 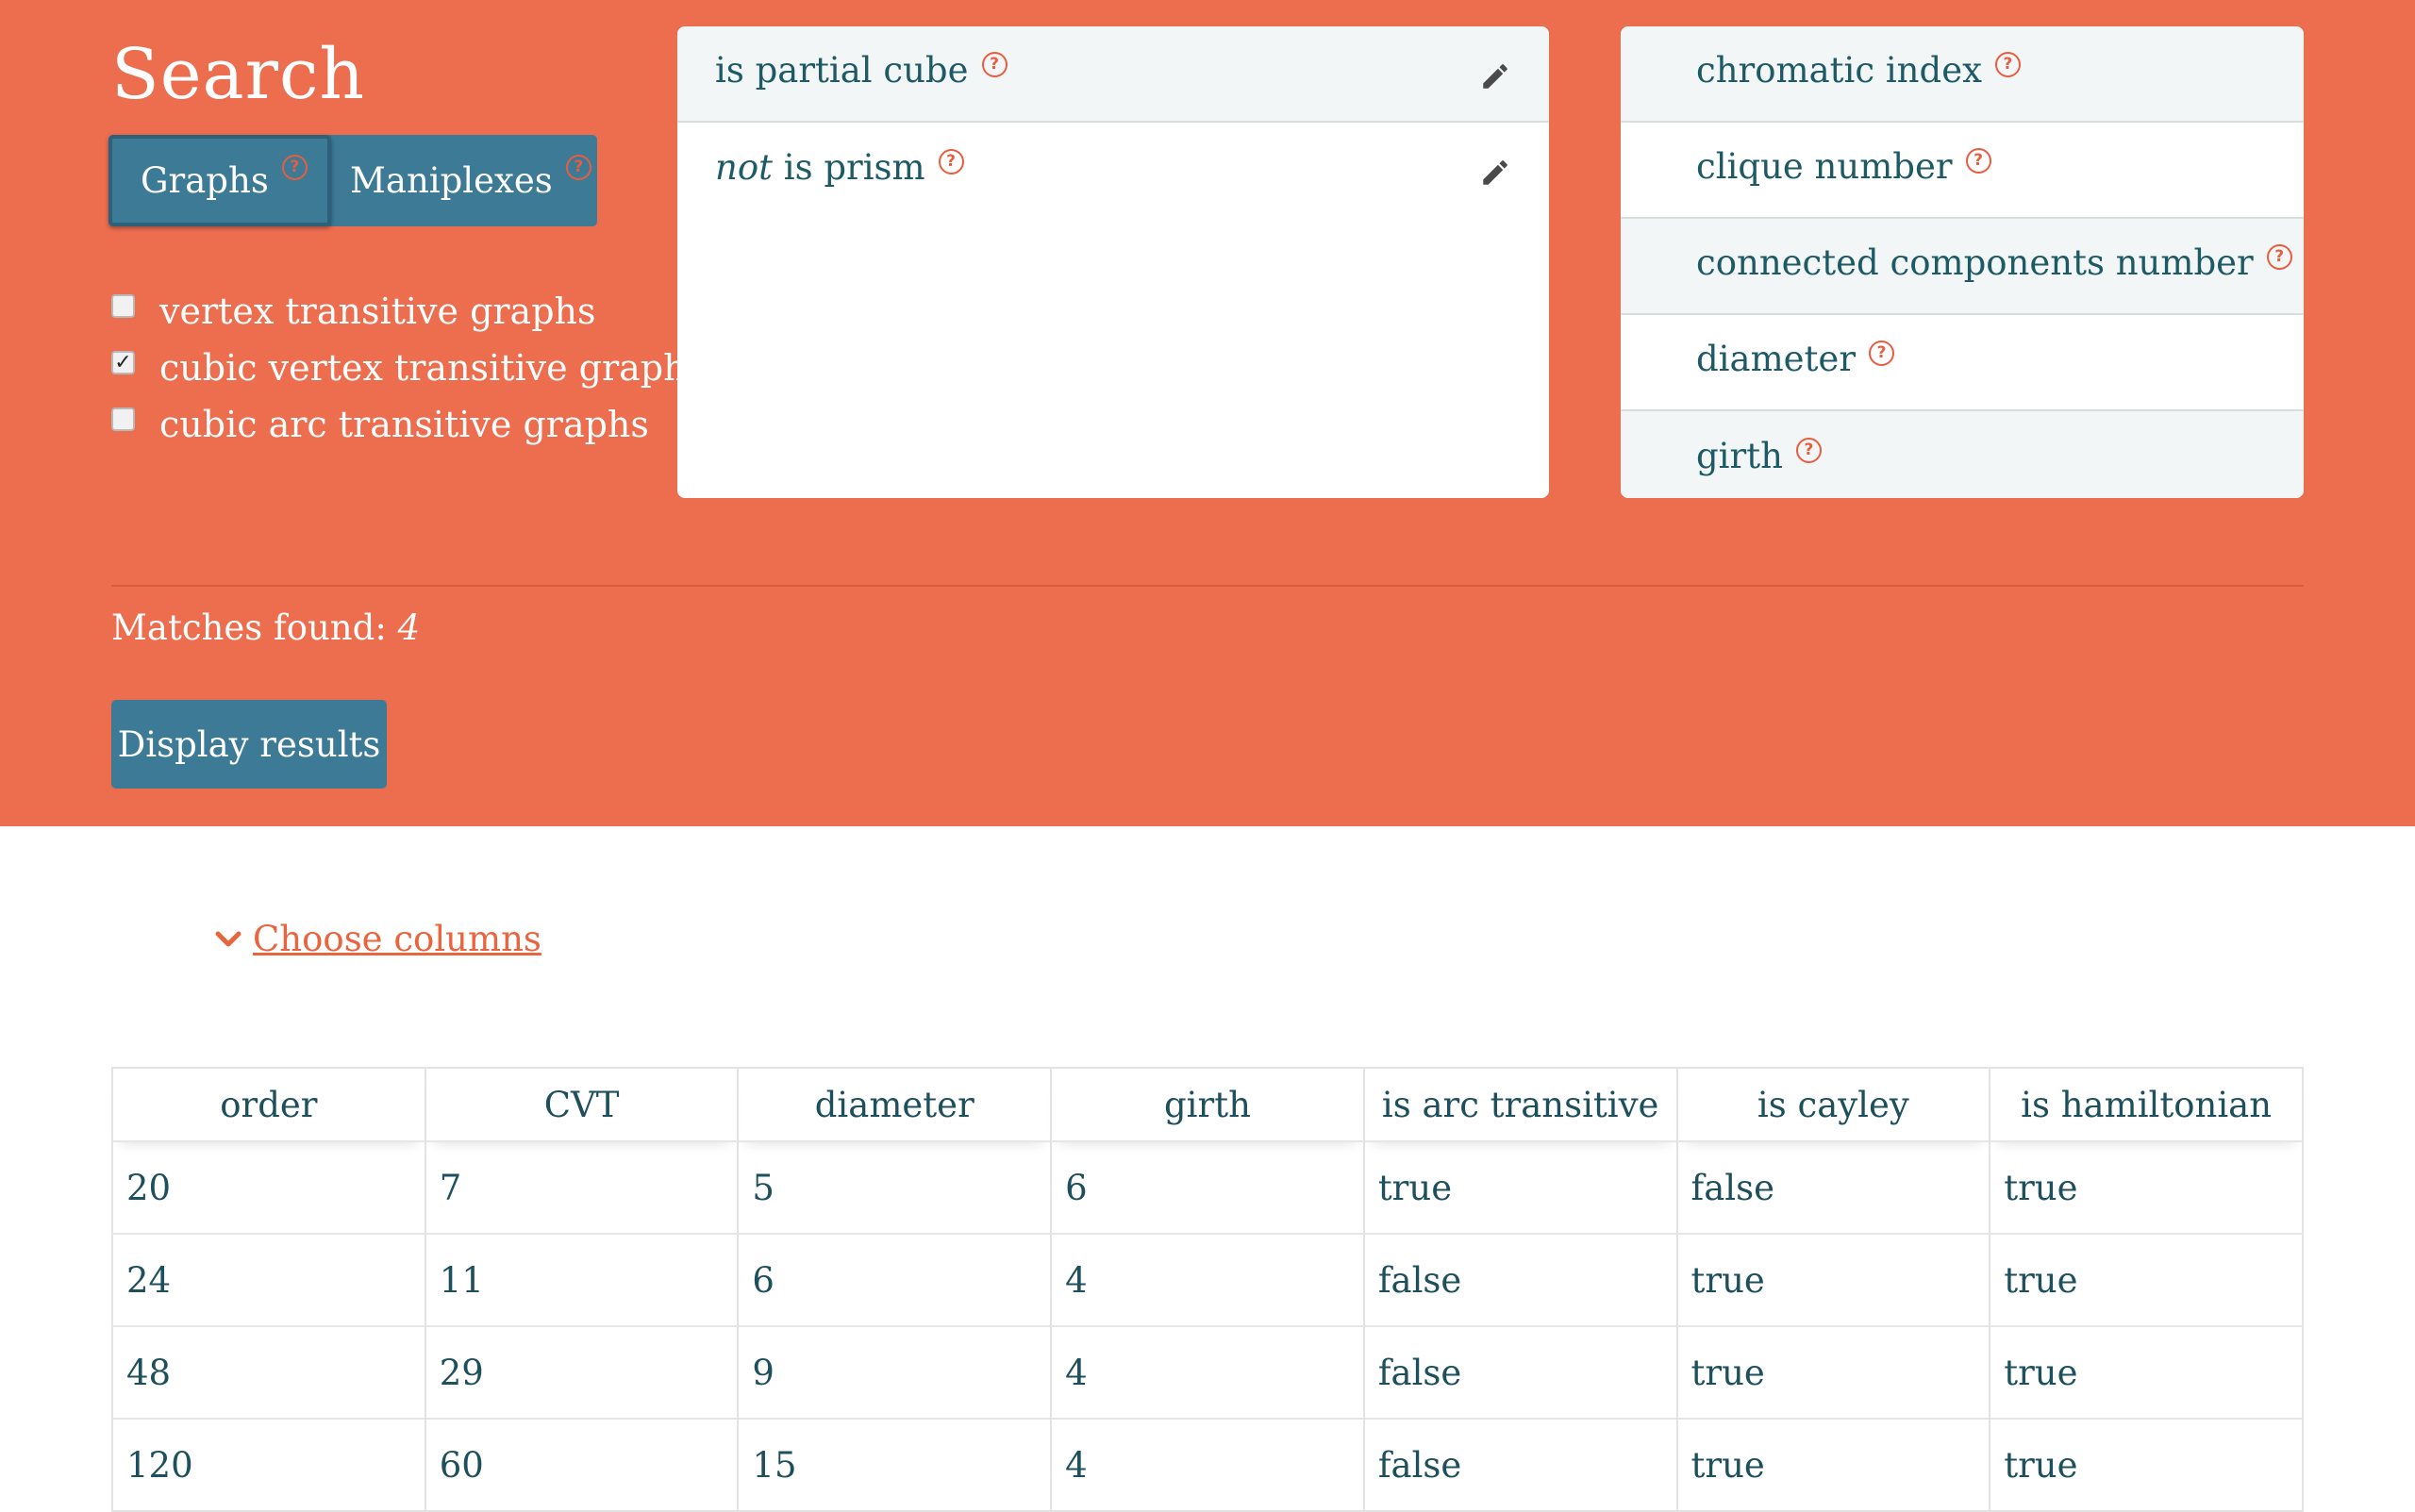 I want to click on matches-found: Matches found: 4, so click(x=266, y=627).